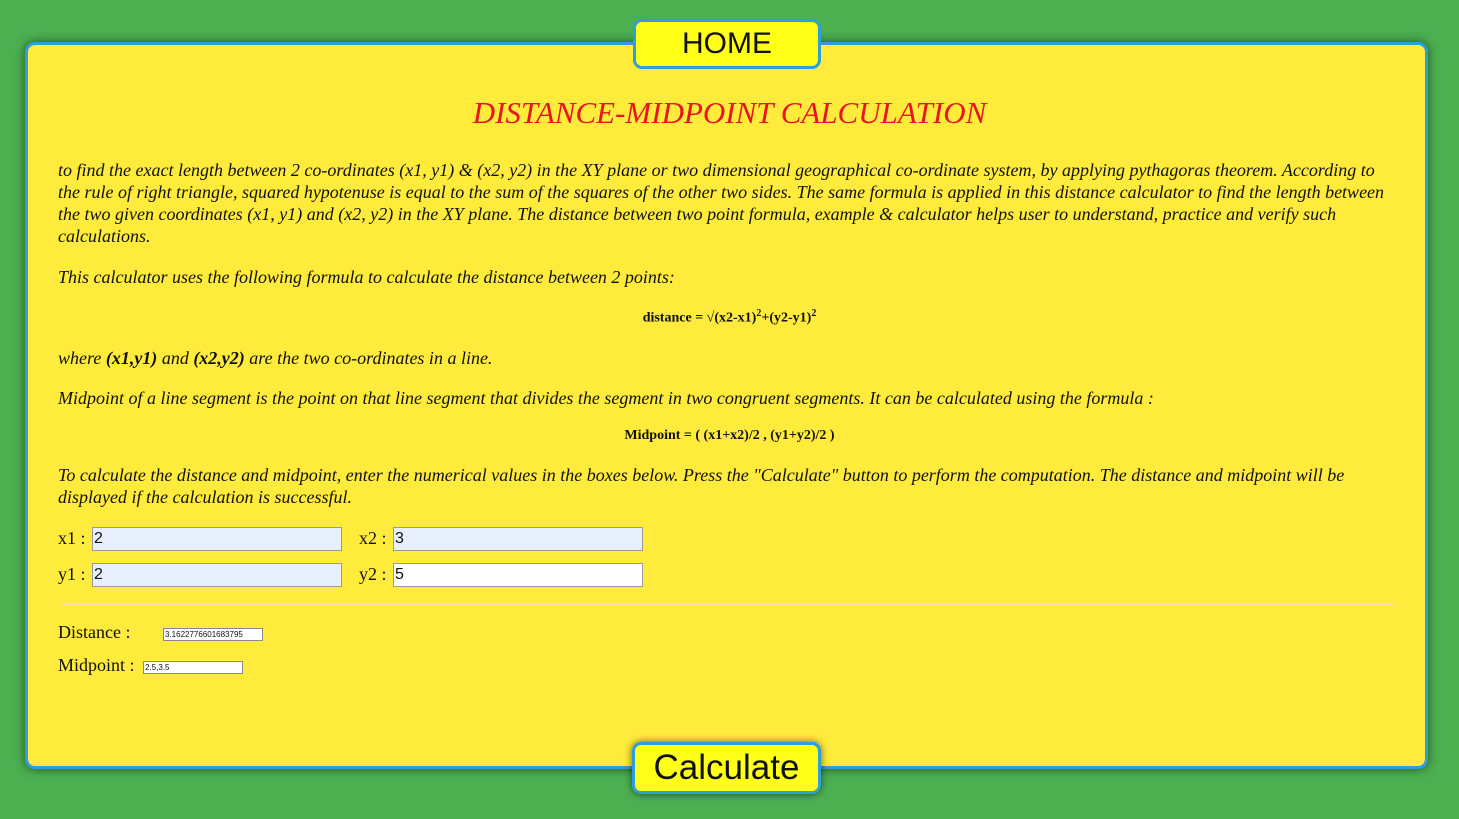 The height and width of the screenshot is (819, 1459). What do you see at coordinates (96, 665) in the screenshot?
I see `midpoint-label: Midpoint :` at bounding box center [96, 665].